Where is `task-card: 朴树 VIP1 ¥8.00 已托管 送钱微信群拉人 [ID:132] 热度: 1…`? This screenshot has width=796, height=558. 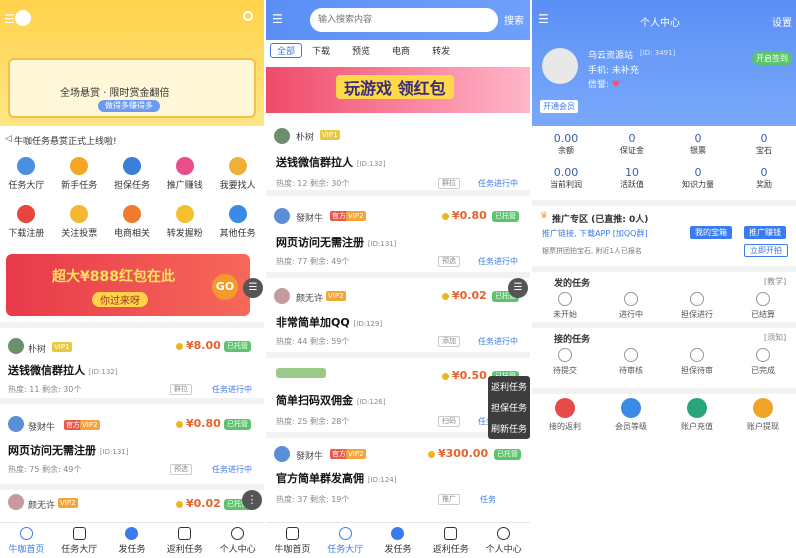
task-card: 朴树 VIP1 ¥8.00 已托管 送钱微信群拉人 [ID:132] 热度: 1… is located at coordinates (132, 367).